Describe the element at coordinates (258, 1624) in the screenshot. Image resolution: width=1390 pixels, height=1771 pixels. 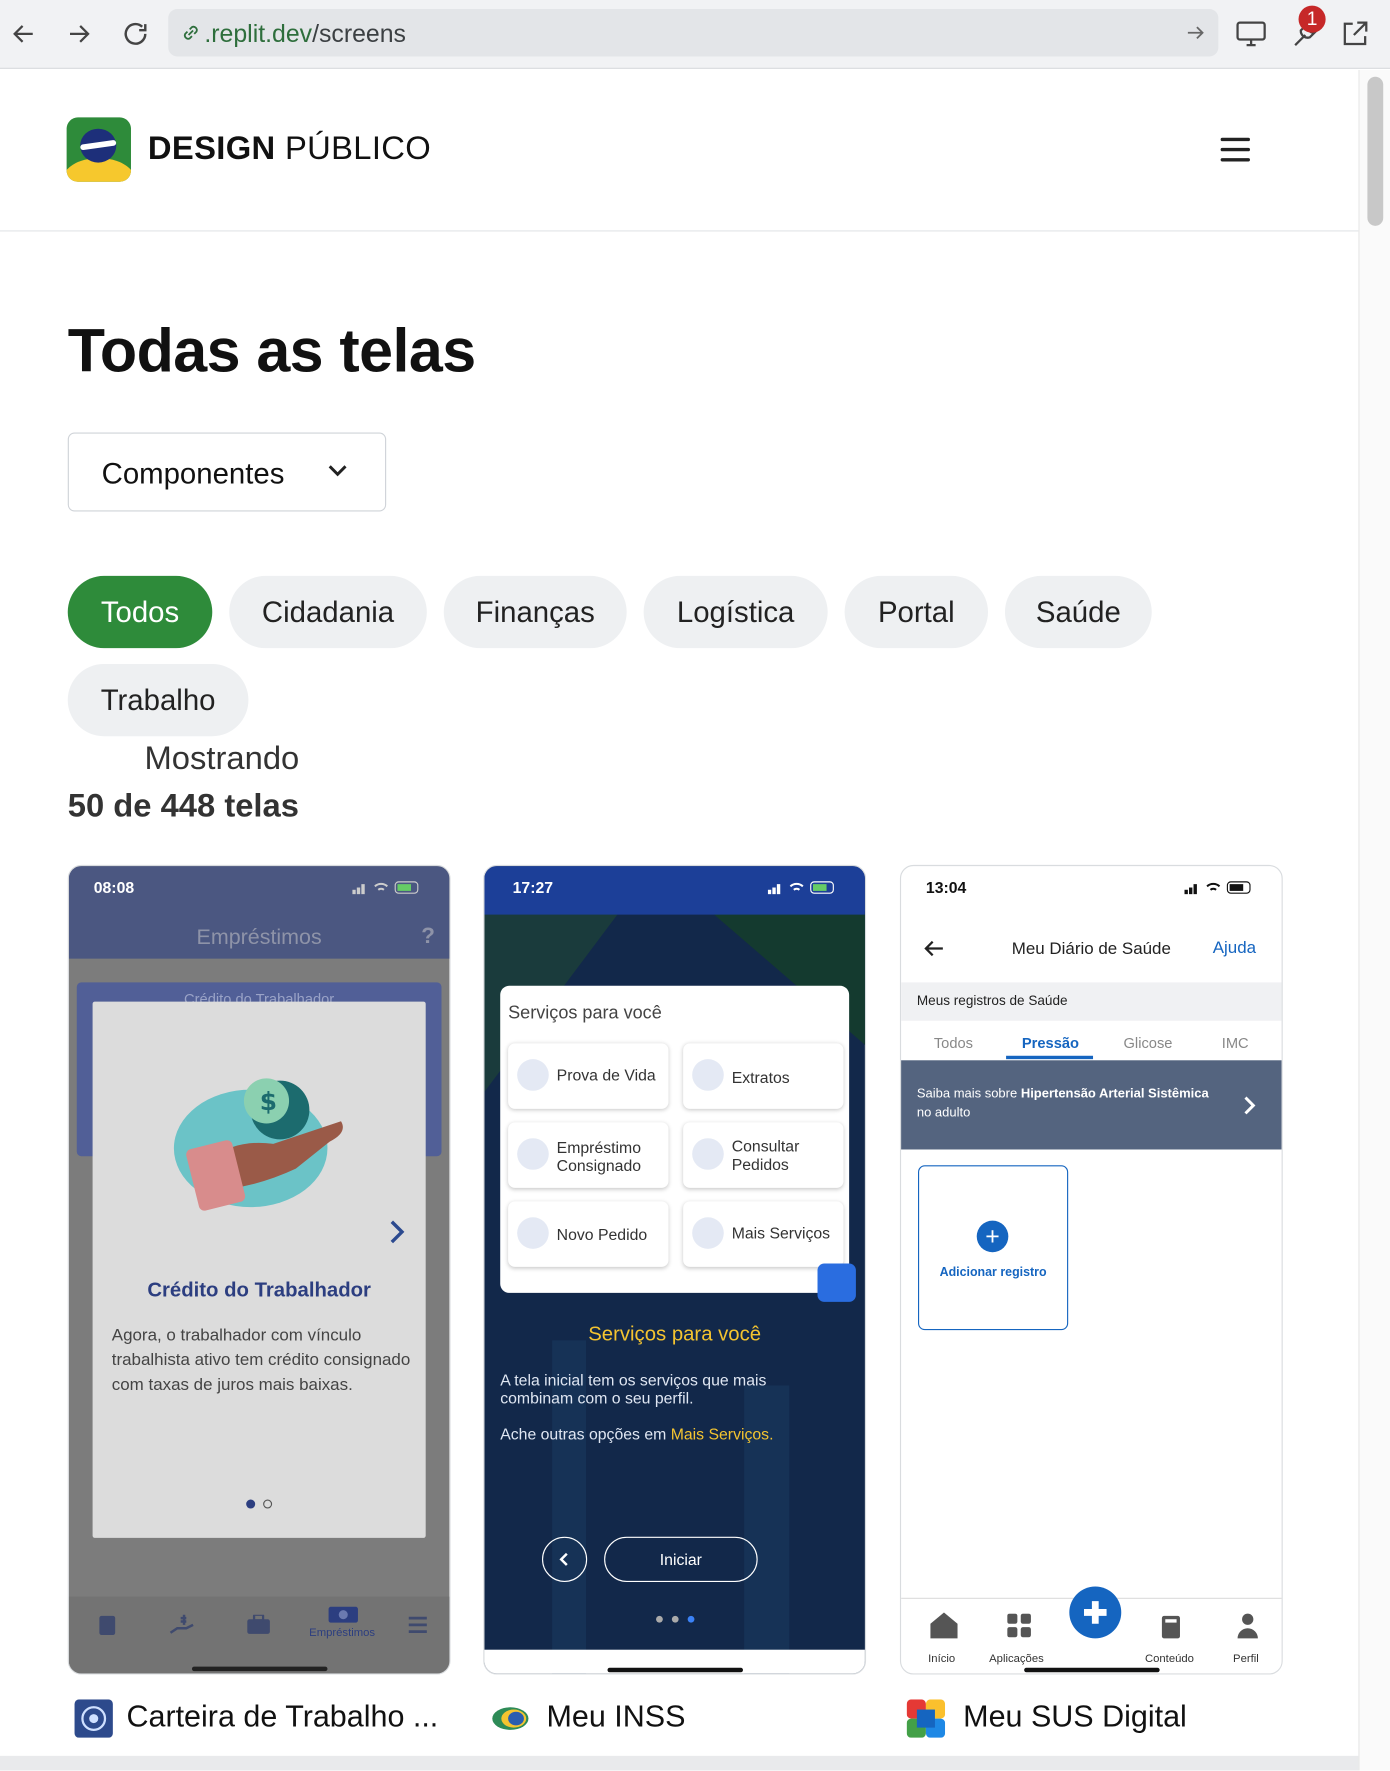
I see `briefcase-icon` at that location.